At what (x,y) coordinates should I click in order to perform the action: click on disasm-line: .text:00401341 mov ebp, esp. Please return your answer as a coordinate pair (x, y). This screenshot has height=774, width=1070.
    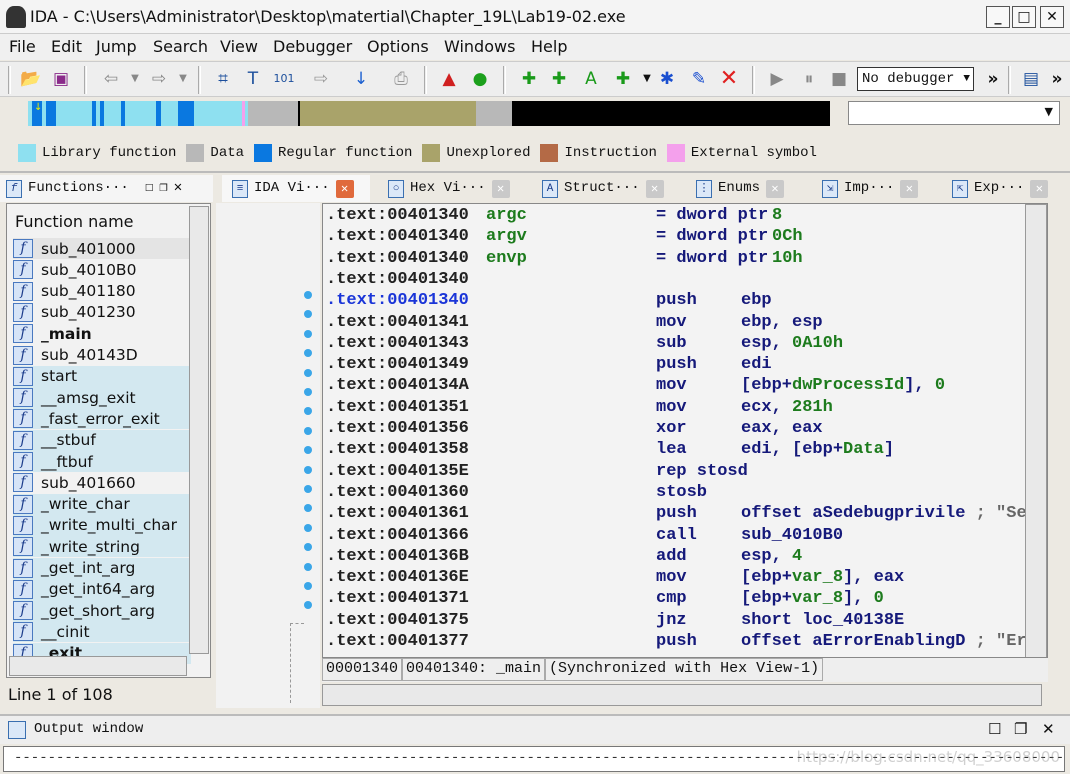
    Looking at the image, I should click on (676, 323).